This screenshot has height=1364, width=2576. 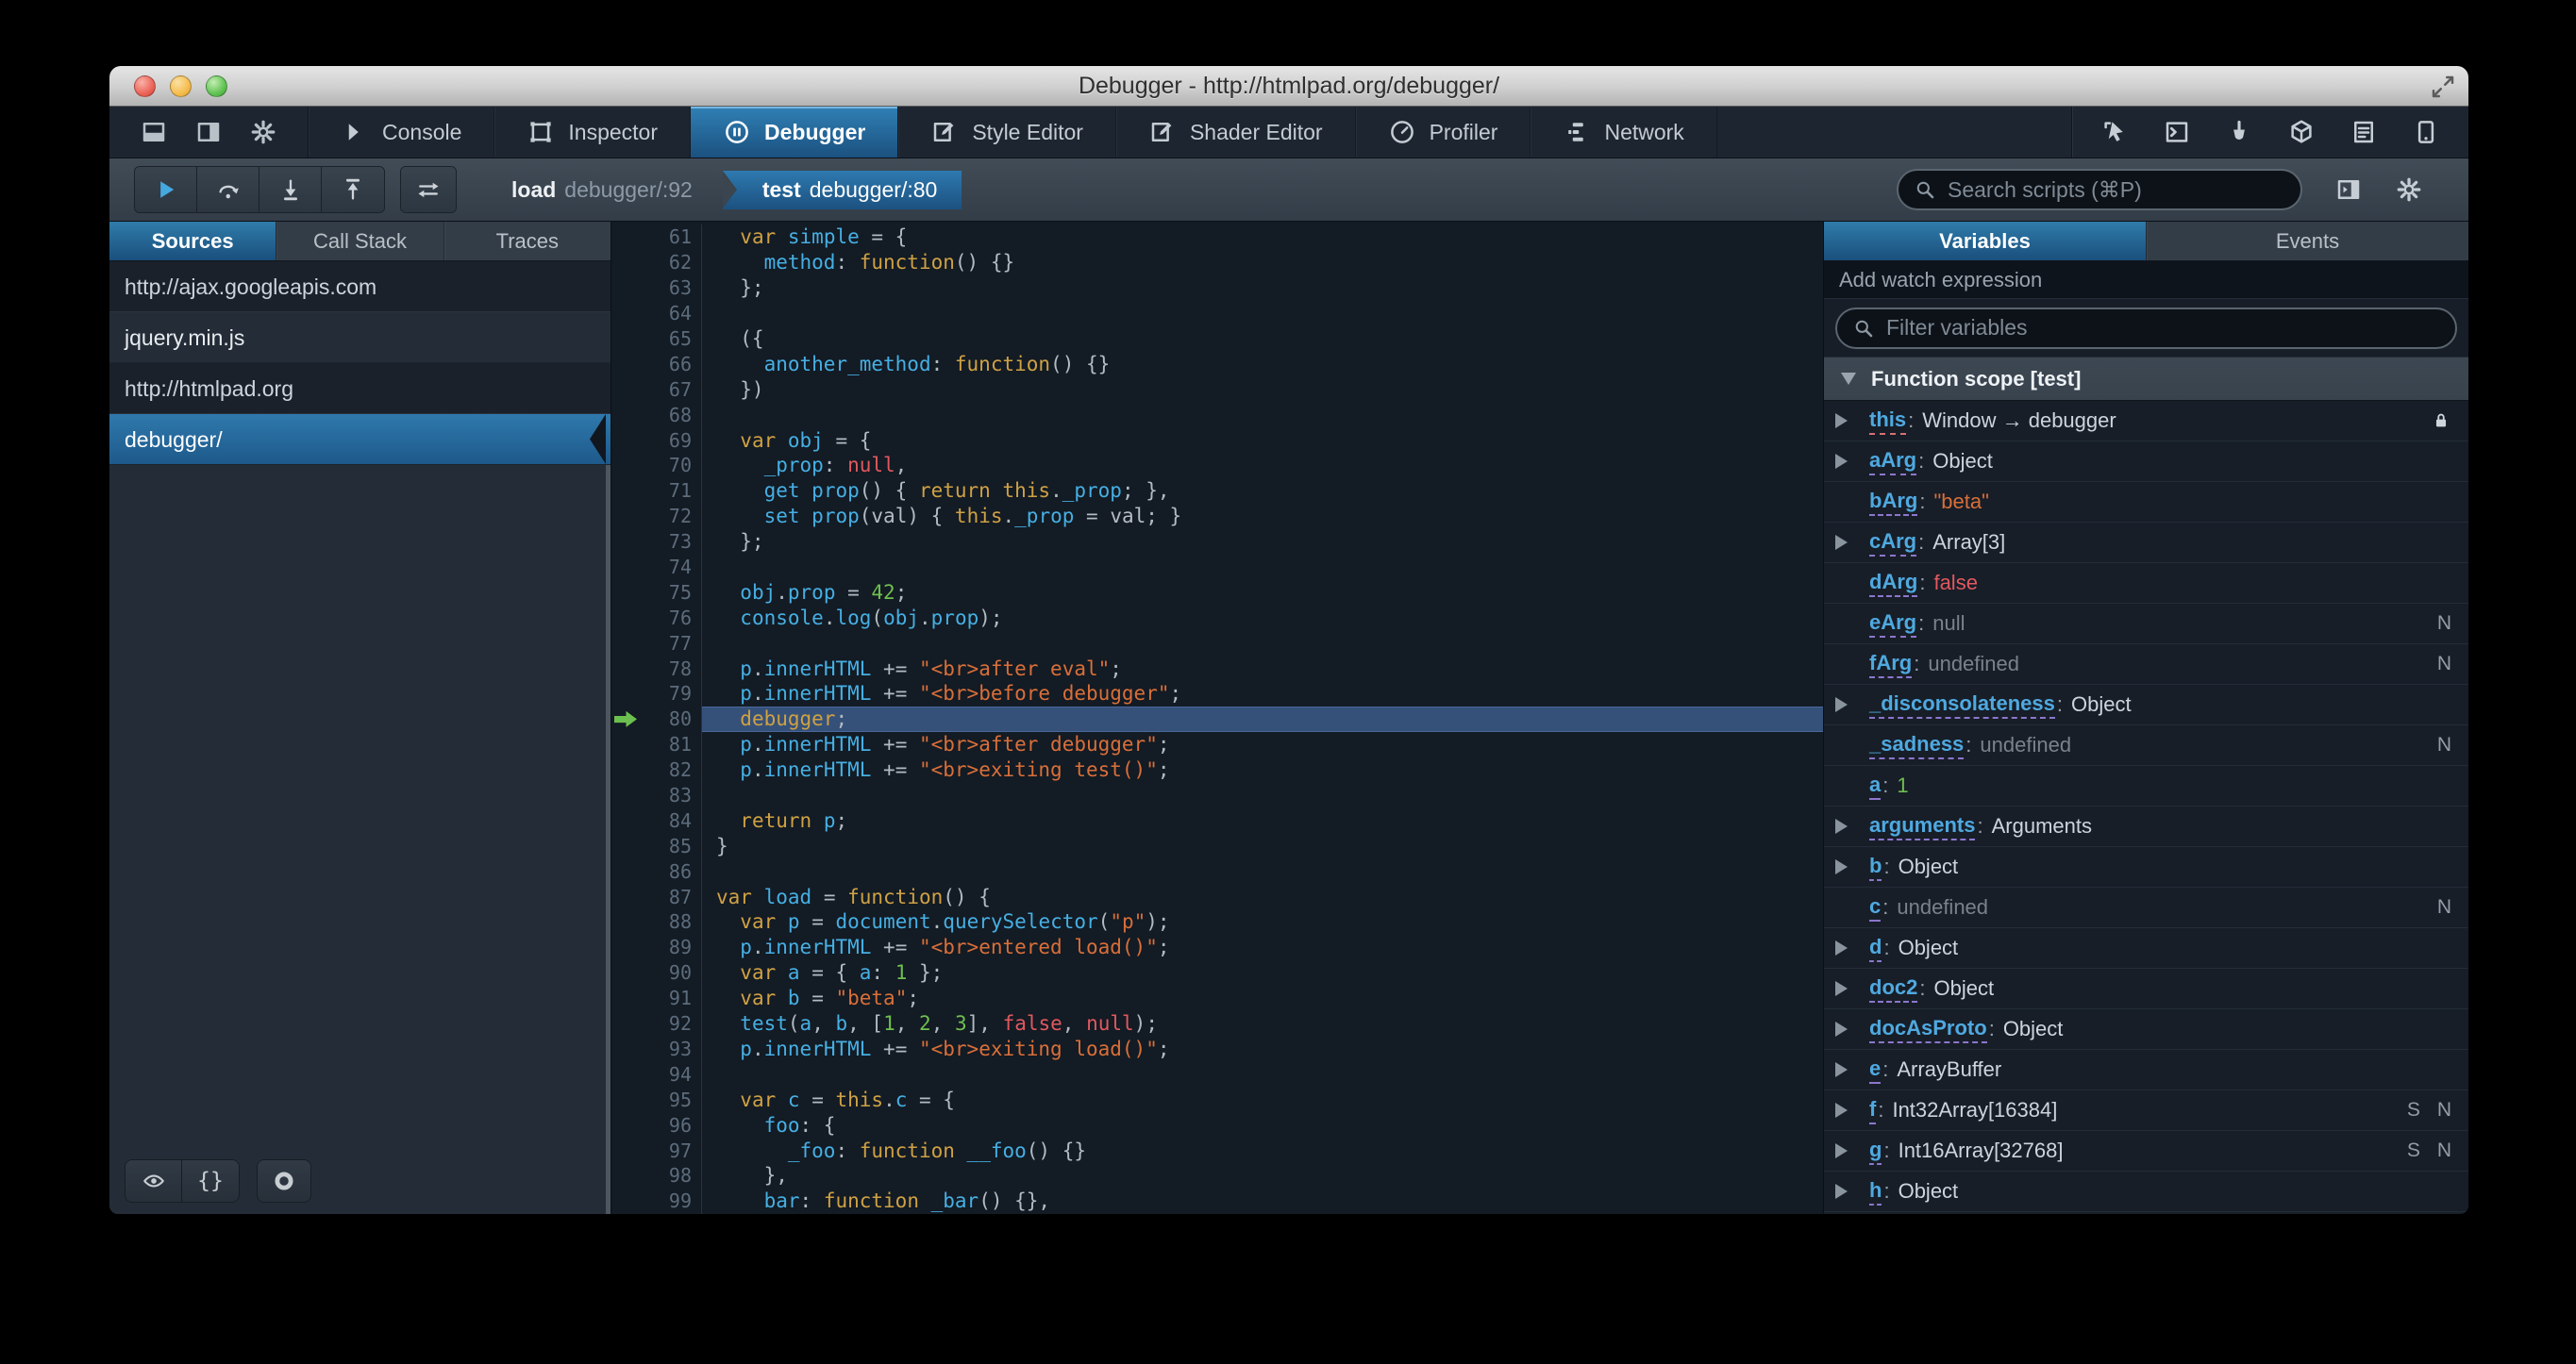 I want to click on variable-row: aArg Object, so click(x=2146, y=461).